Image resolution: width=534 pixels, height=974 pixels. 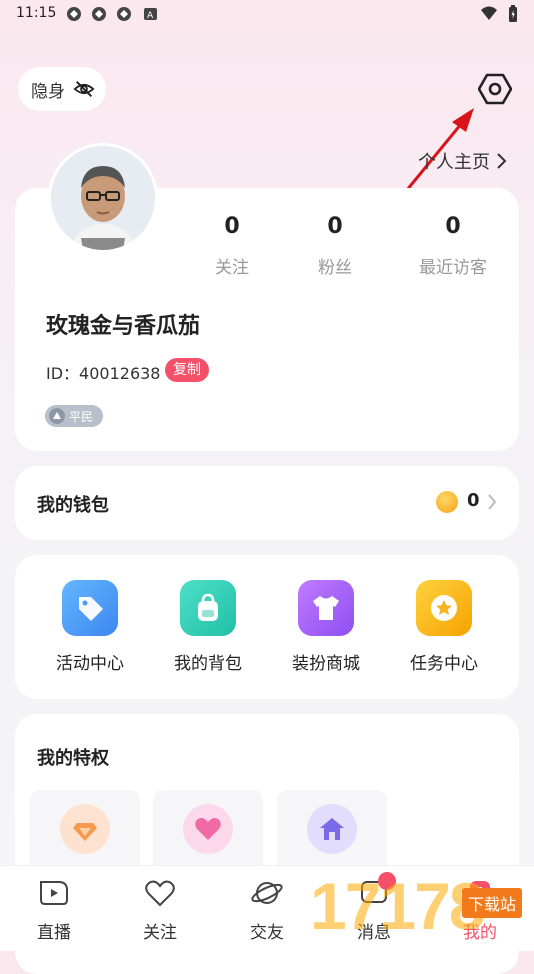 What do you see at coordinates (48, 91) in the screenshot?
I see `stealth-label: 隐身` at bounding box center [48, 91].